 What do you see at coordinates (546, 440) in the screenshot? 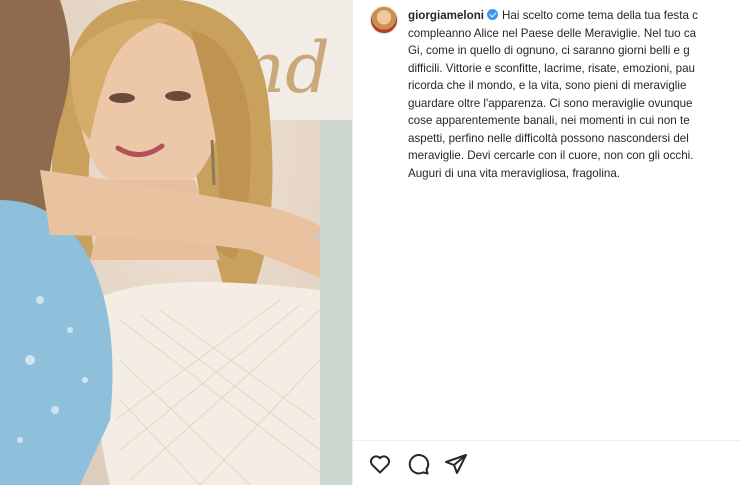
I see `actions-divider` at bounding box center [546, 440].